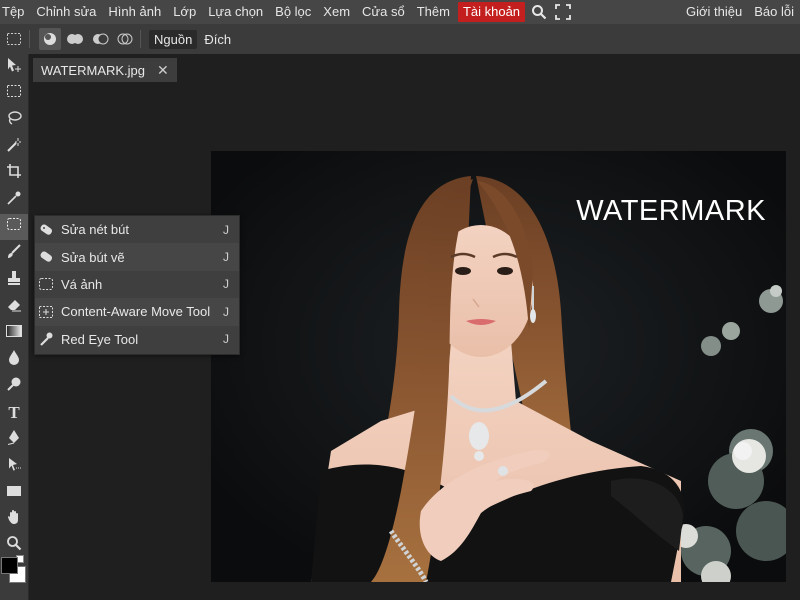 The image size is (800, 600). I want to click on blur-tool, so click(14, 360).